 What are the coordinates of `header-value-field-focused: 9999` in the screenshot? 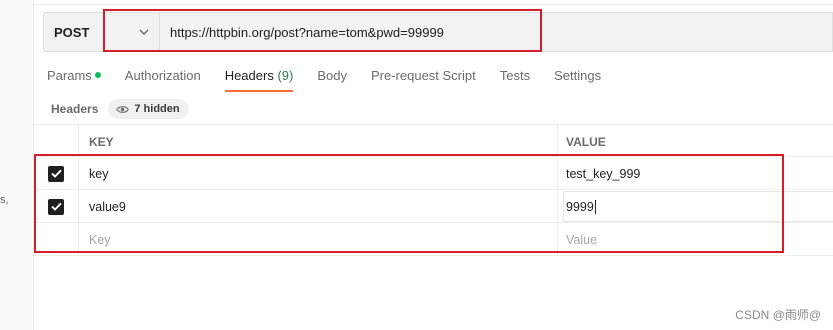 It's located at (695, 206).